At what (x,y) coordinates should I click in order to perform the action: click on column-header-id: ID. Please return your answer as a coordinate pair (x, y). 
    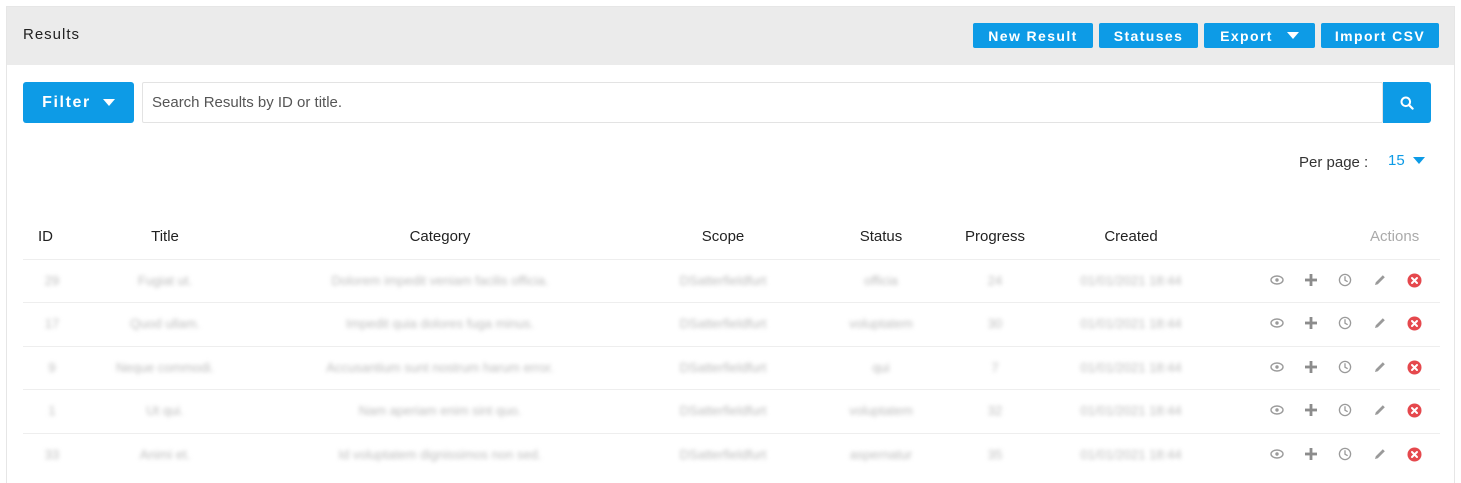
    Looking at the image, I should click on (45, 236).